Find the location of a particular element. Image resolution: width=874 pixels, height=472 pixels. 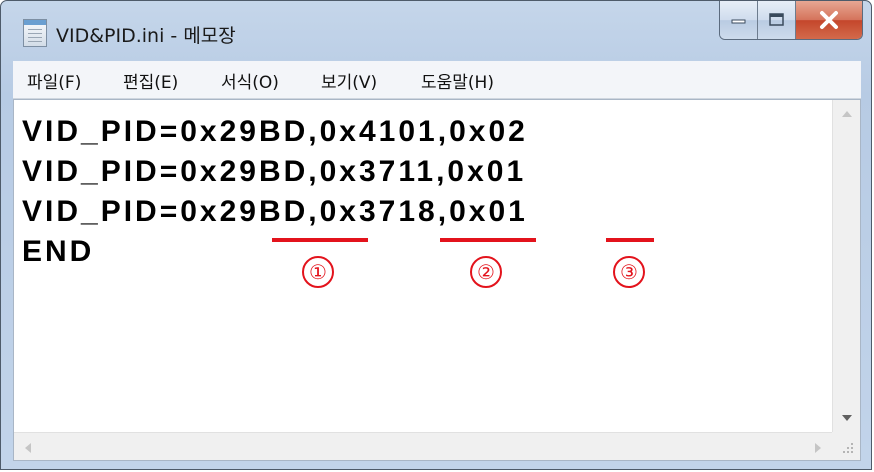

minimize-icon is located at coordinates (738, 21).